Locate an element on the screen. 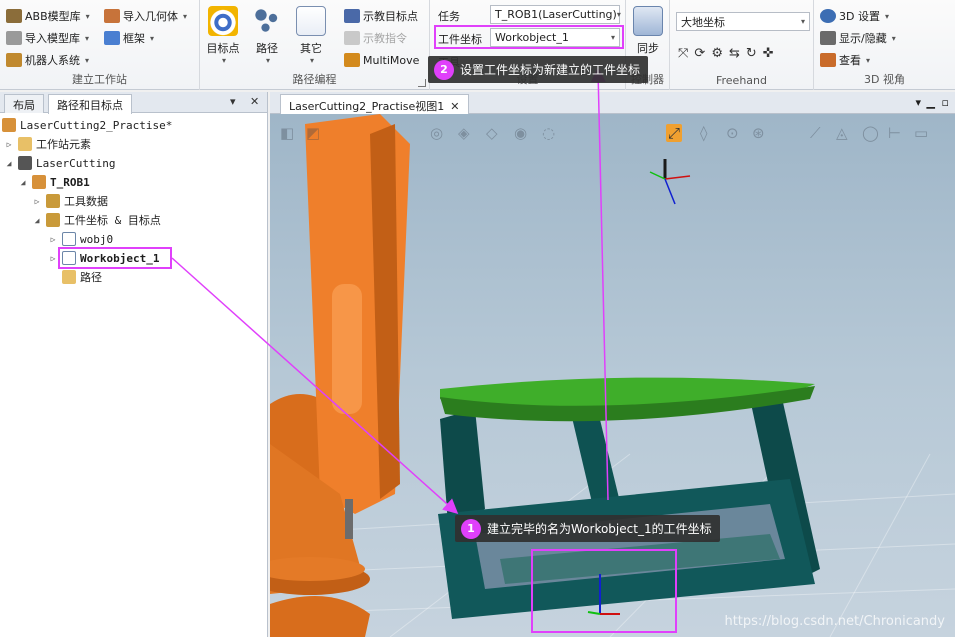  snap-tool-icon: ⤢ is located at coordinates (674, 133).